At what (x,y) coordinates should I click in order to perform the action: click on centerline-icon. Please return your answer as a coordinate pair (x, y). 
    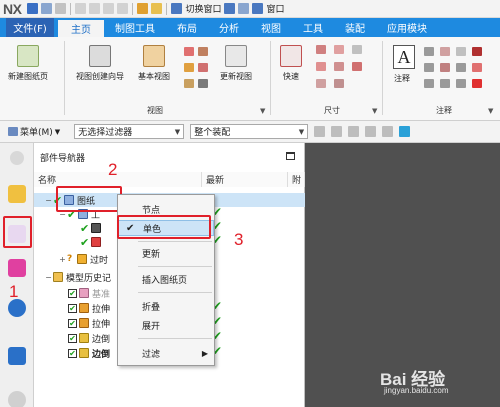
    Looking at the image, I should click on (429, 83).